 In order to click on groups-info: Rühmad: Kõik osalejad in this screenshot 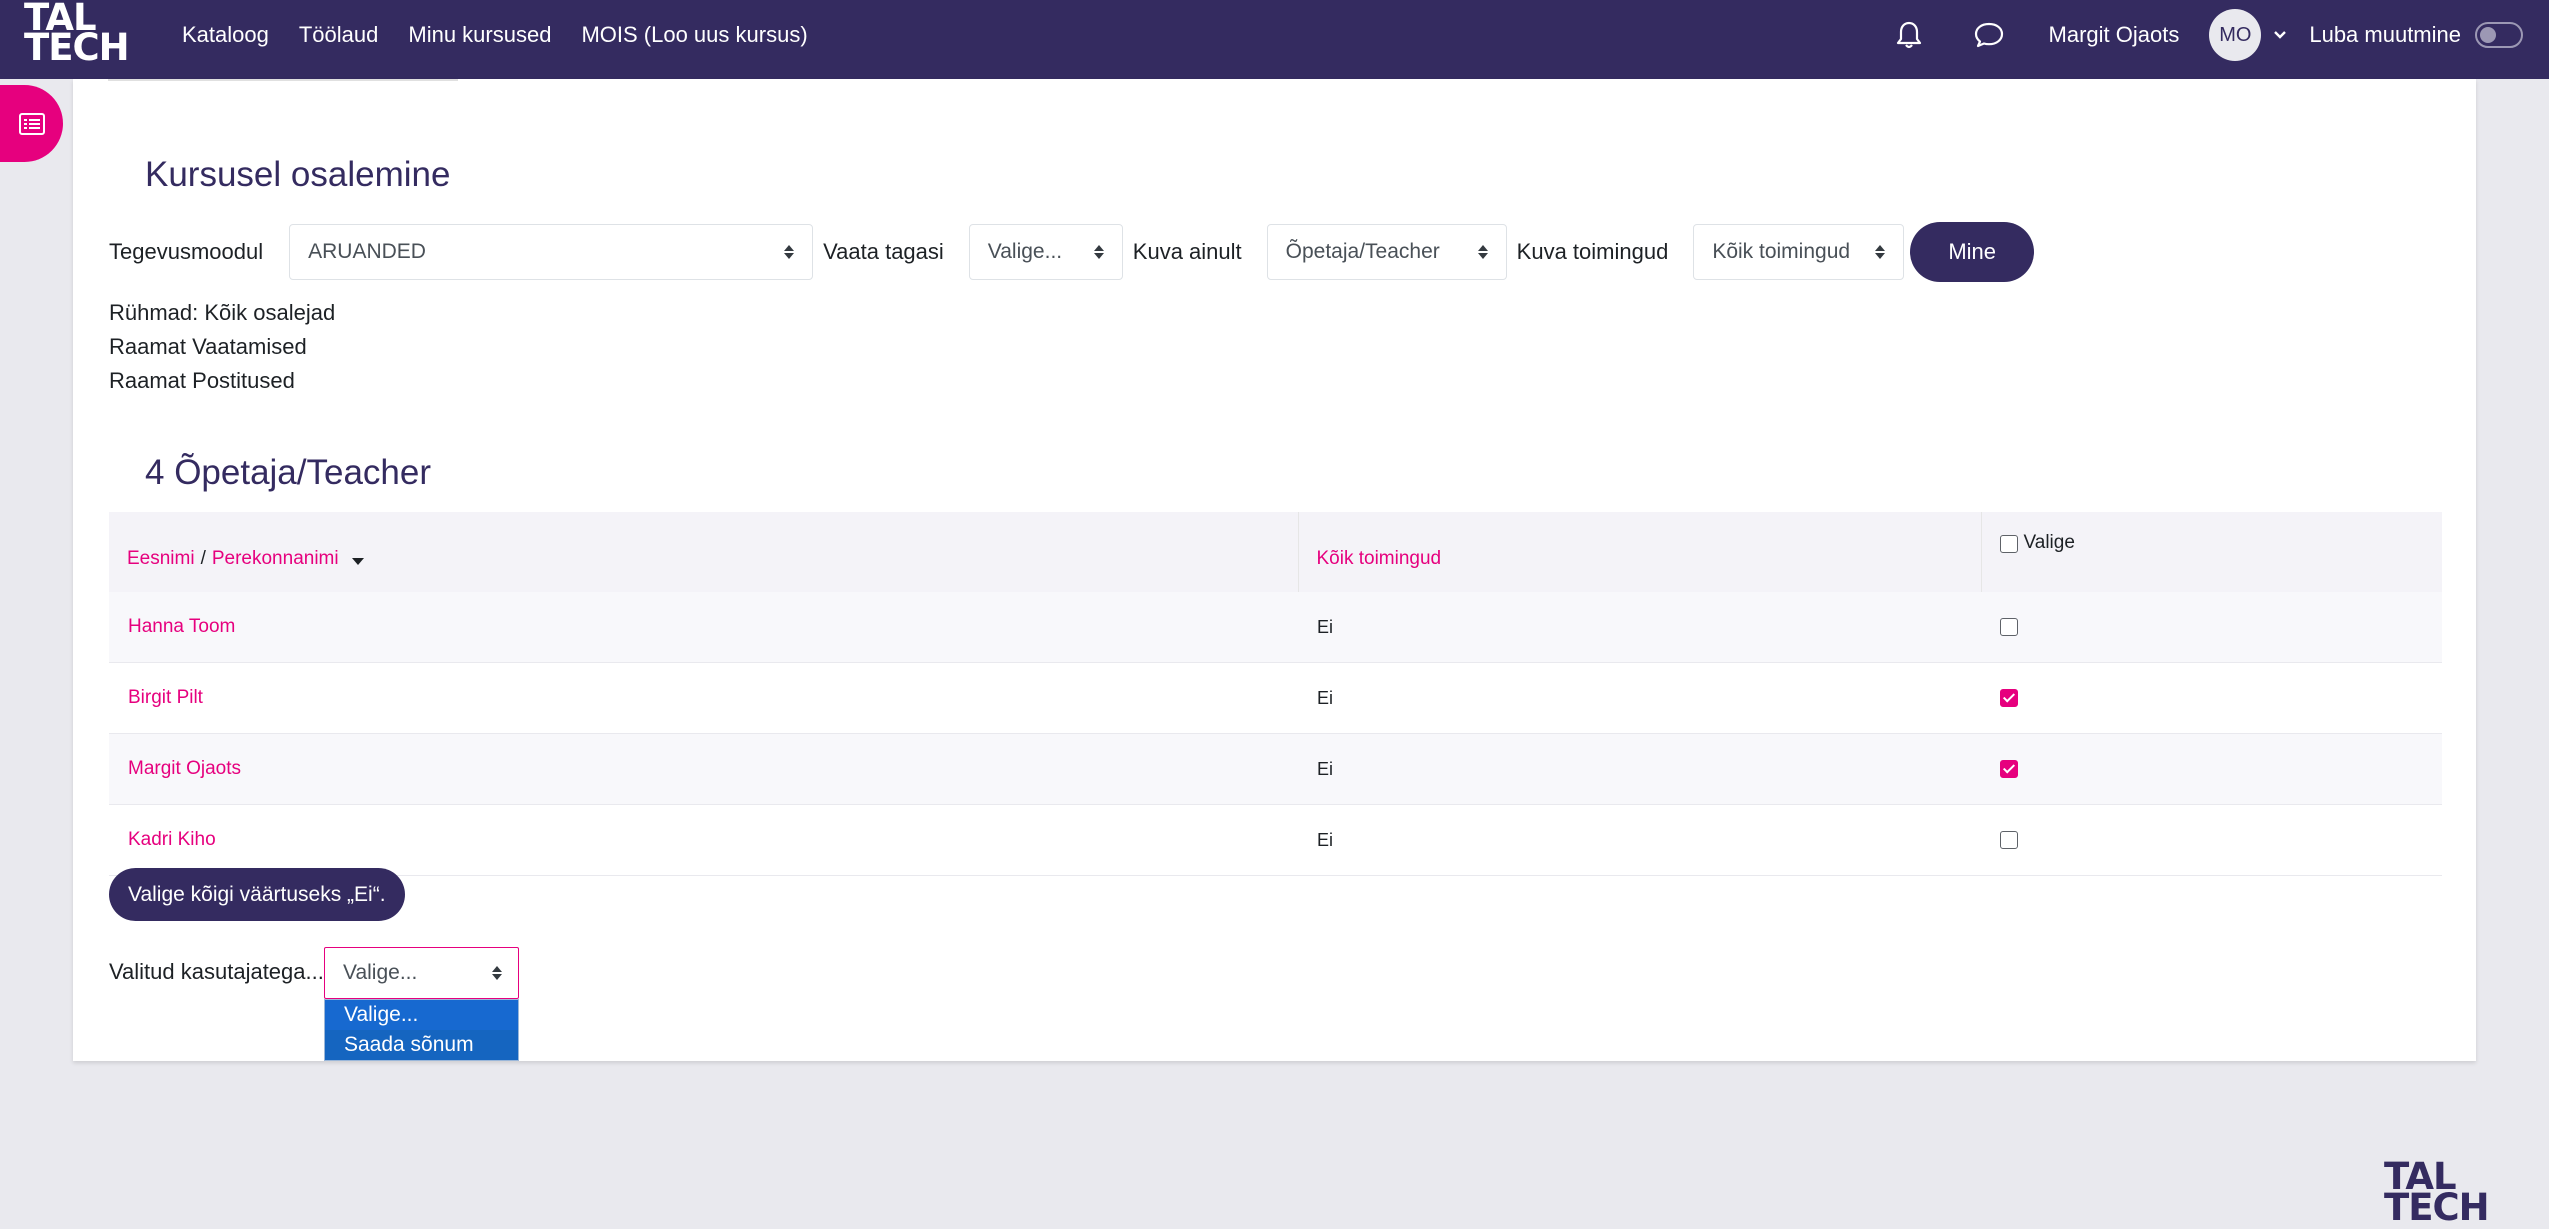, I will do `click(222, 312)`.